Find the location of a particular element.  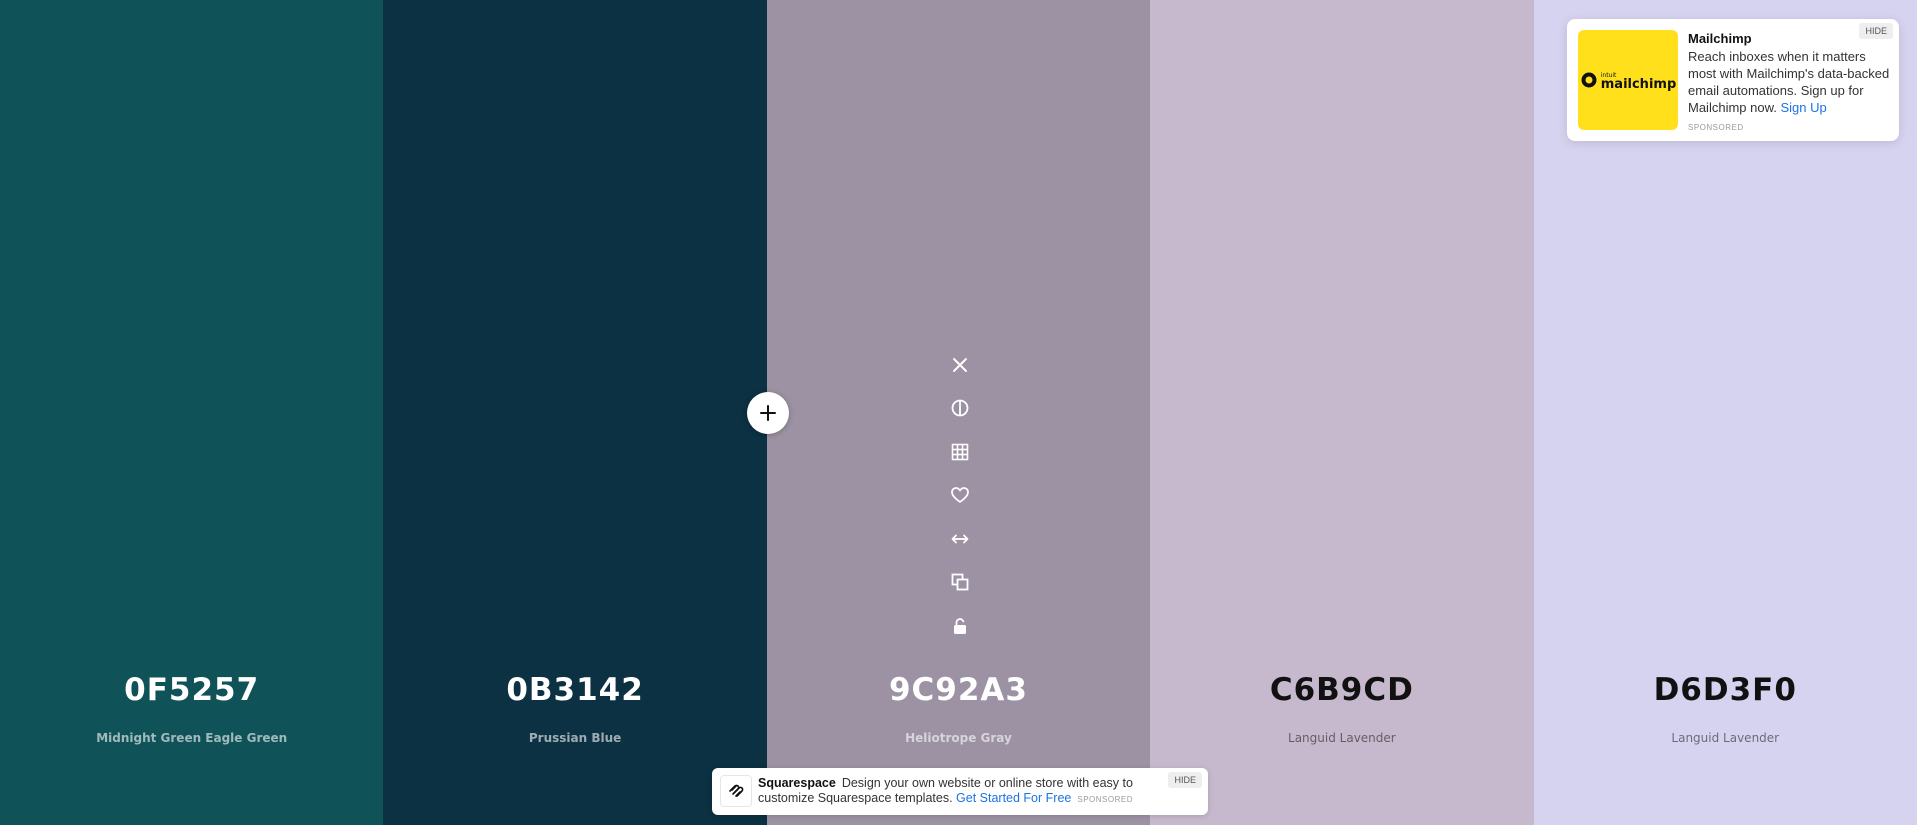

squarespace-logo is located at coordinates (736, 791).